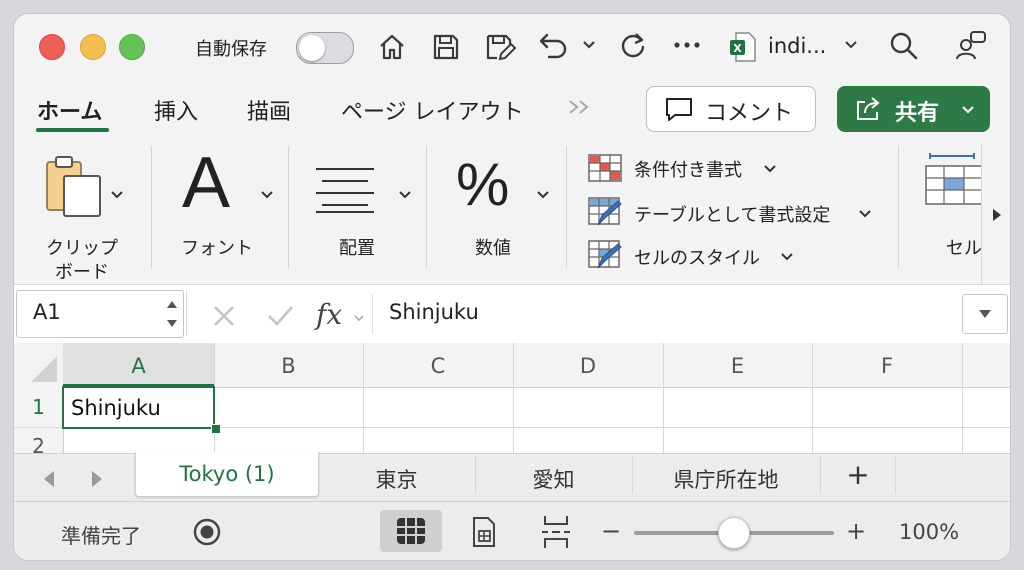 Image resolution: width=1024 pixels, height=570 pixels. I want to click on scroll-sheets-right-icon, so click(97, 479).